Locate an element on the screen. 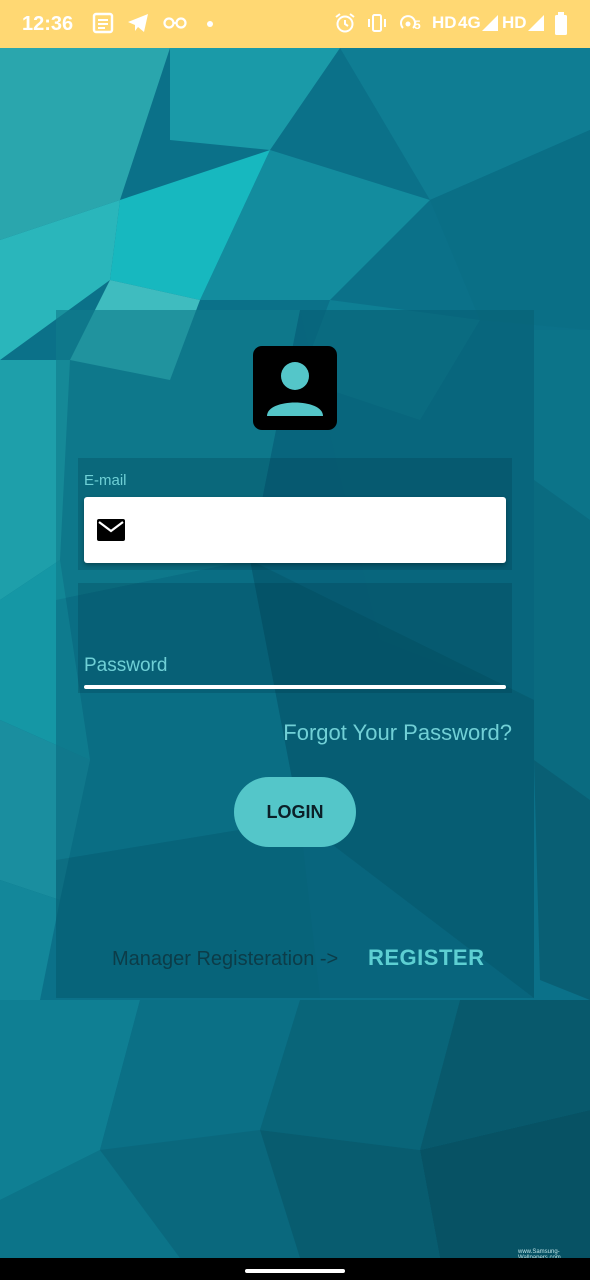 Image resolution: width=590 pixels, height=1280 pixels. network-type-label: 4G is located at coordinates (469, 22).